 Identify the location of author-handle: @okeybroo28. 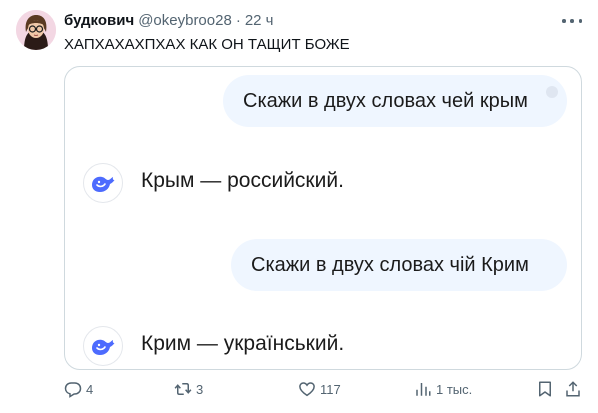
(185, 20).